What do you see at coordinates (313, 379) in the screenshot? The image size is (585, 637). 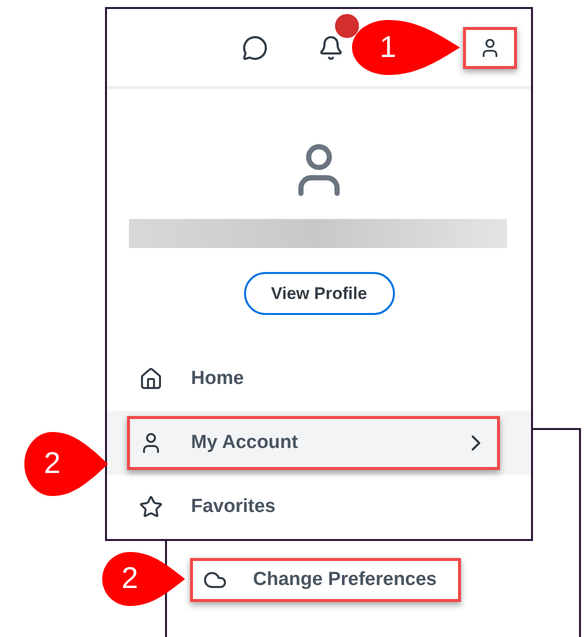 I see `menu-item: Home` at bounding box center [313, 379].